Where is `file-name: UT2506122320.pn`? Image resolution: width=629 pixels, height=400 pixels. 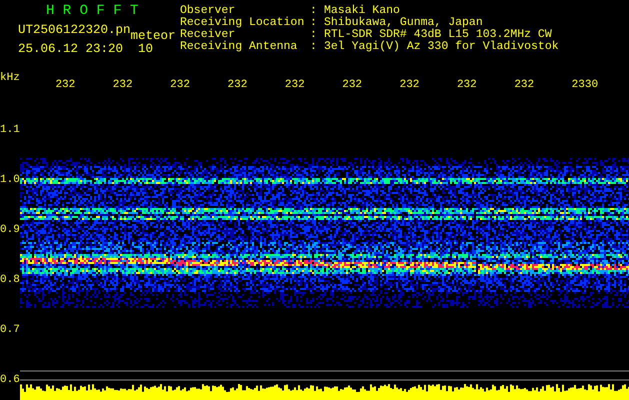 file-name: UT2506122320.pn is located at coordinates (74, 31).